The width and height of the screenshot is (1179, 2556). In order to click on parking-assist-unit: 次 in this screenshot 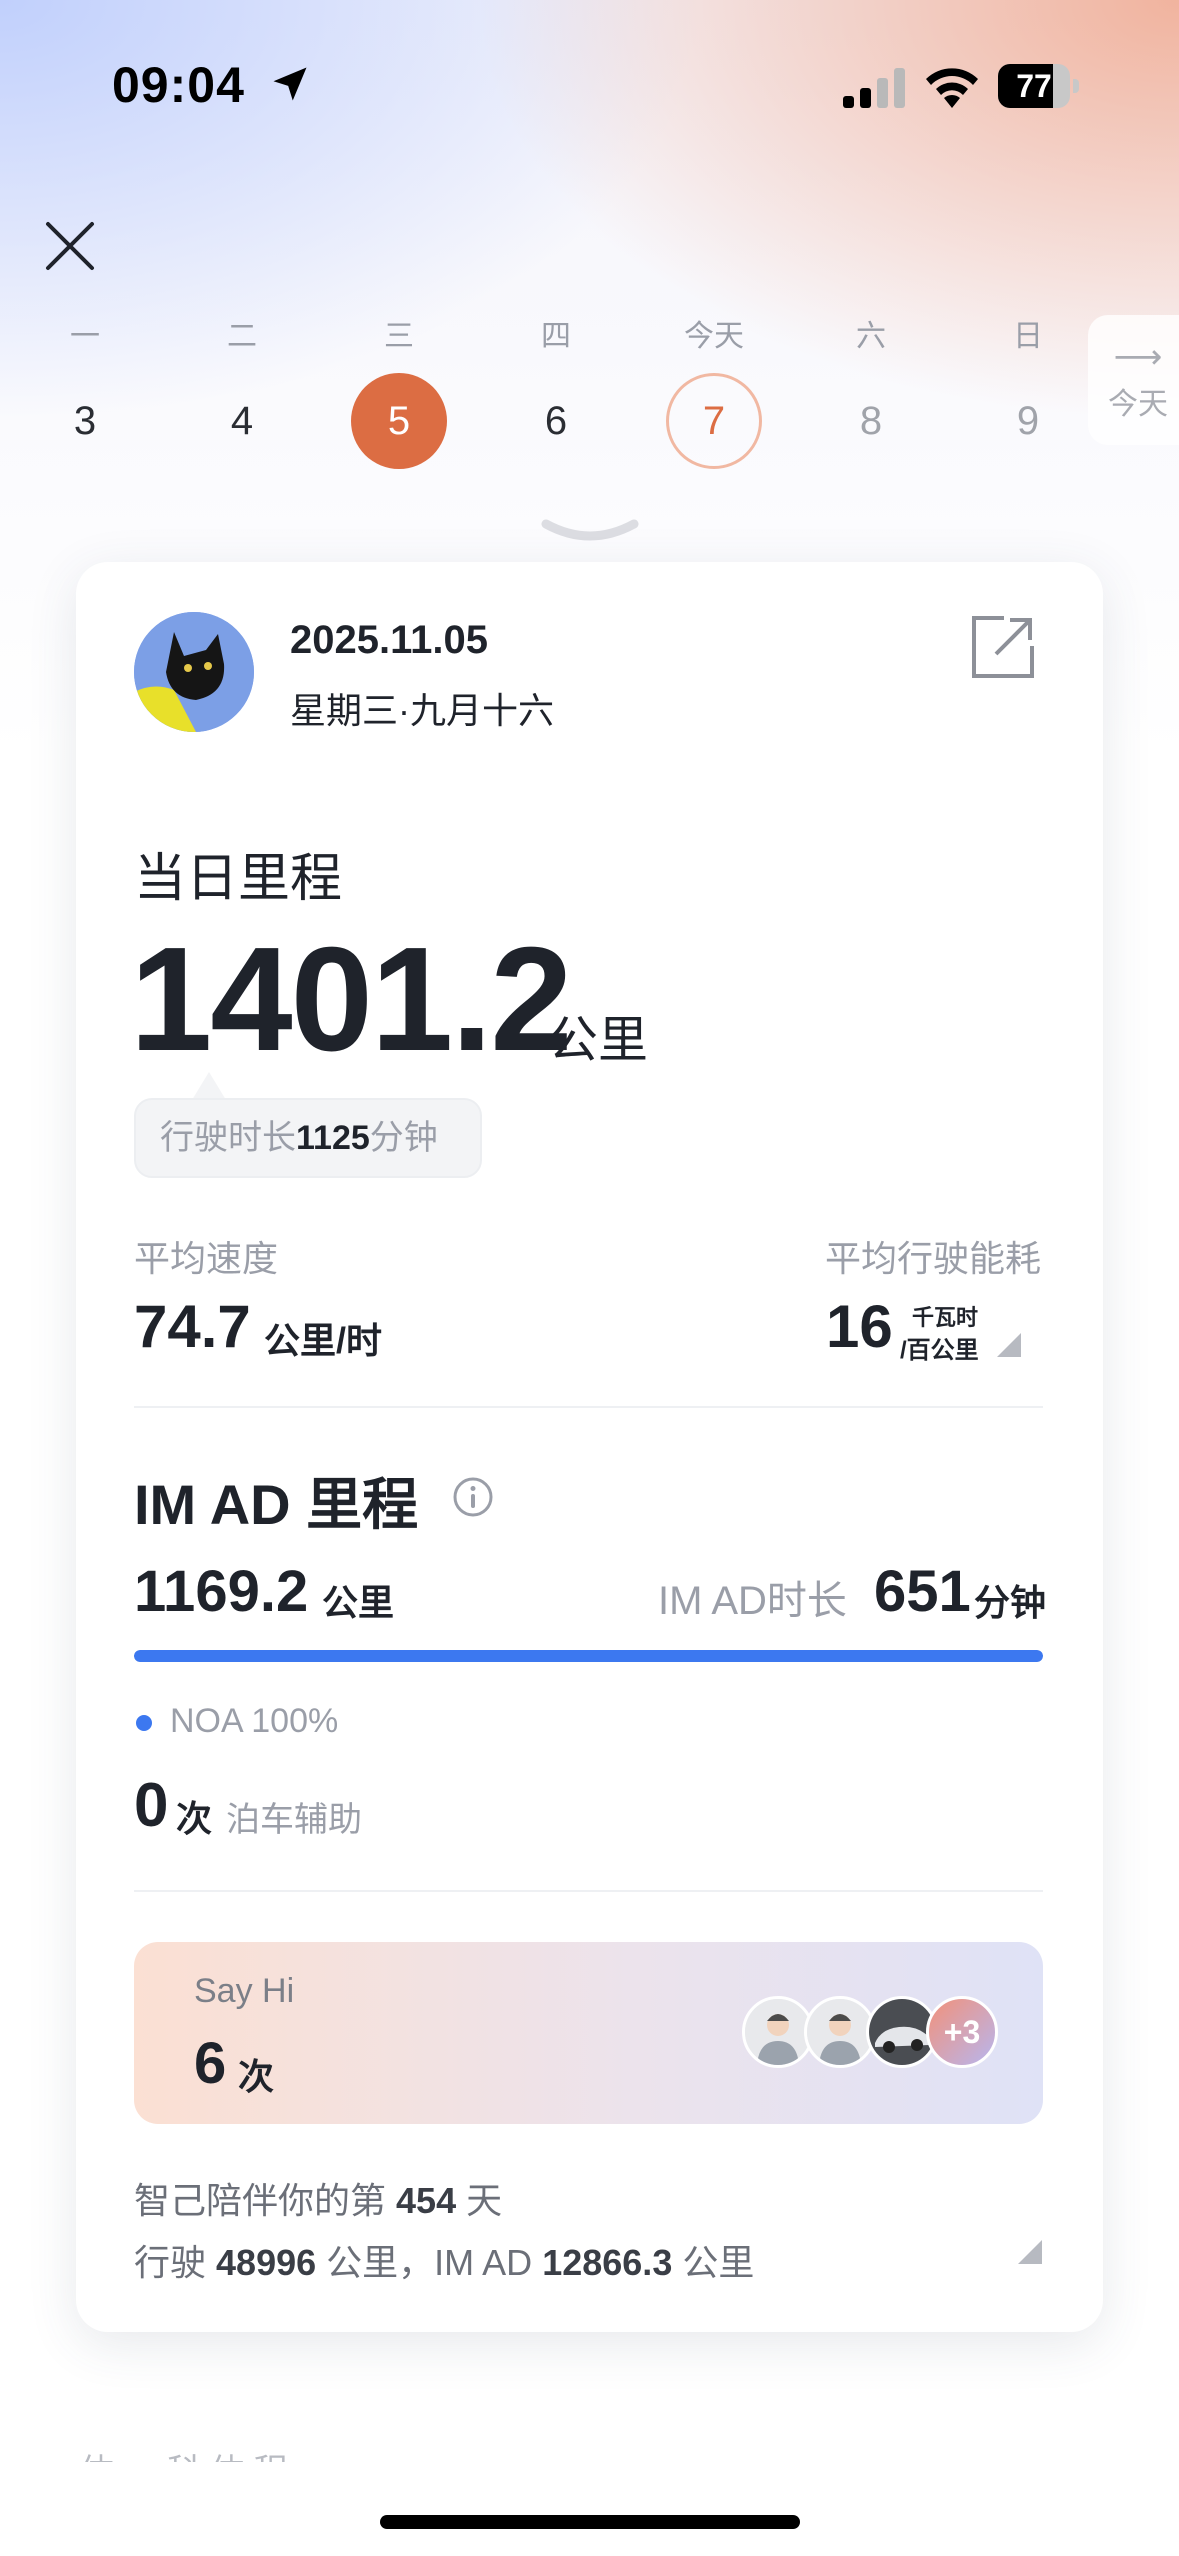, I will do `click(194, 1818)`.